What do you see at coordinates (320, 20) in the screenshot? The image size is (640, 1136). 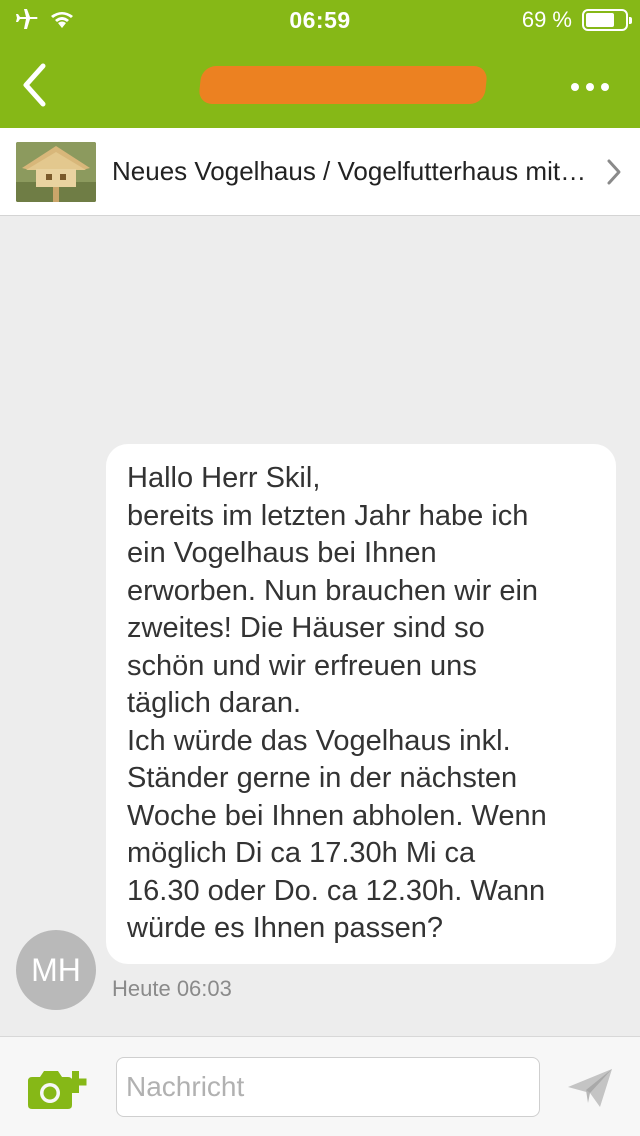 I see `status-bar: 06:59 69 %` at bounding box center [320, 20].